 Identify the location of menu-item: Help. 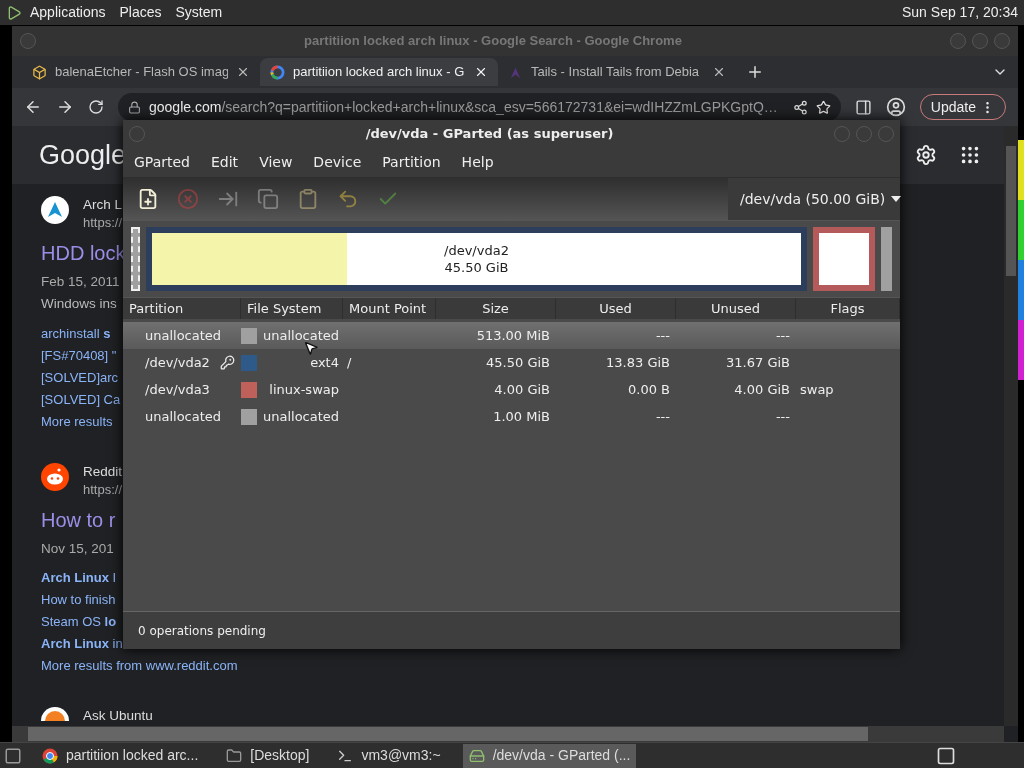
(477, 162).